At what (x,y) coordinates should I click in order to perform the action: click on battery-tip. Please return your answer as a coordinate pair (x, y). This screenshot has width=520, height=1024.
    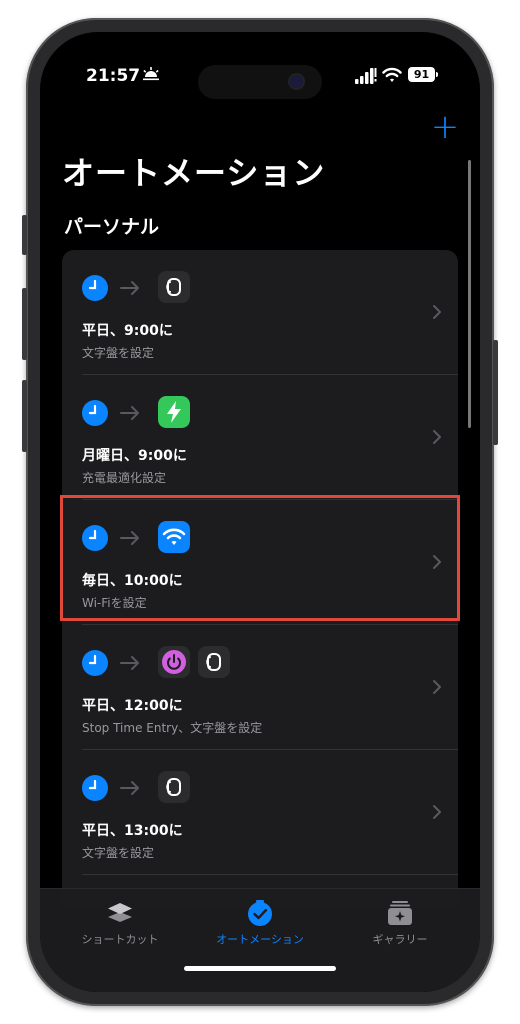
    Looking at the image, I should click on (437, 74).